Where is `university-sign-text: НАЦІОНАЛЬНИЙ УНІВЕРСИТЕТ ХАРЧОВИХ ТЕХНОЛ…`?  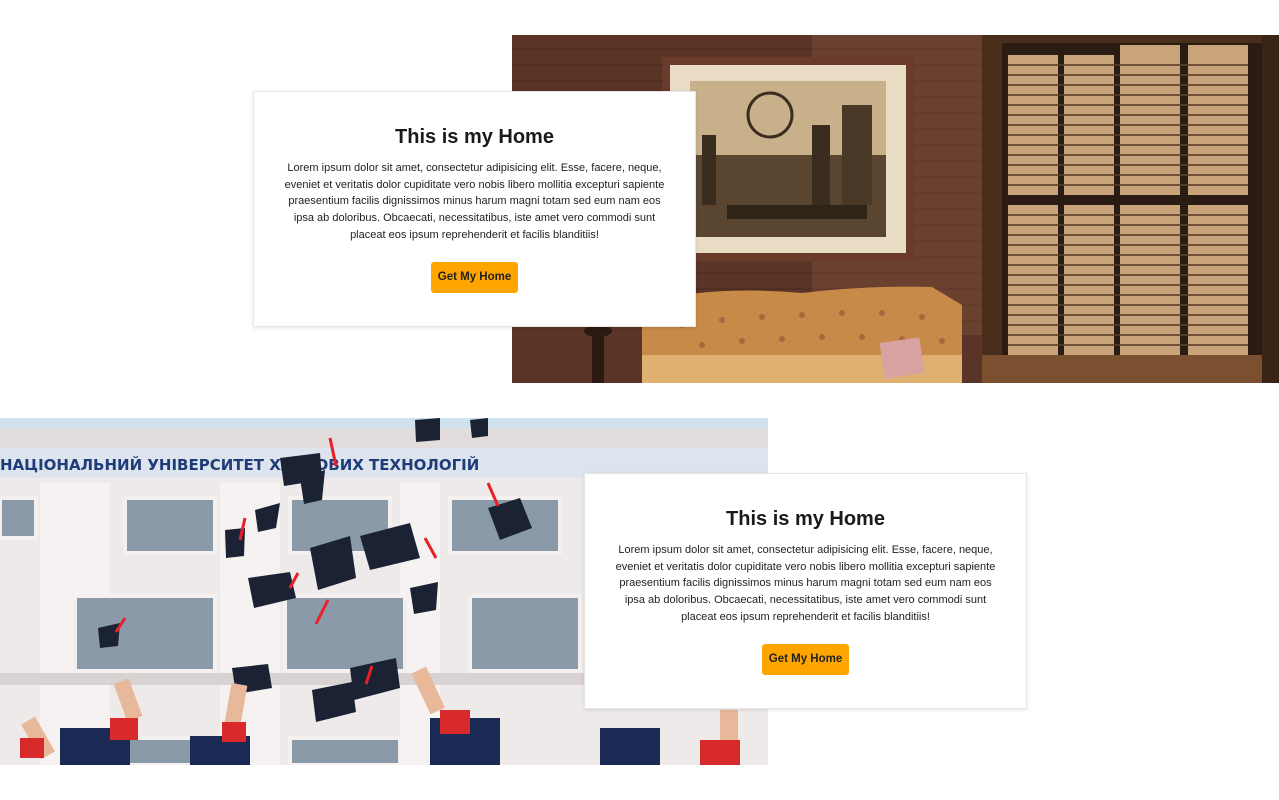 university-sign-text: НАЦІОНАЛЬНИЙ УНІВЕРСИТЕТ ХАРЧОВИХ ТЕХНОЛ… is located at coordinates (239, 464).